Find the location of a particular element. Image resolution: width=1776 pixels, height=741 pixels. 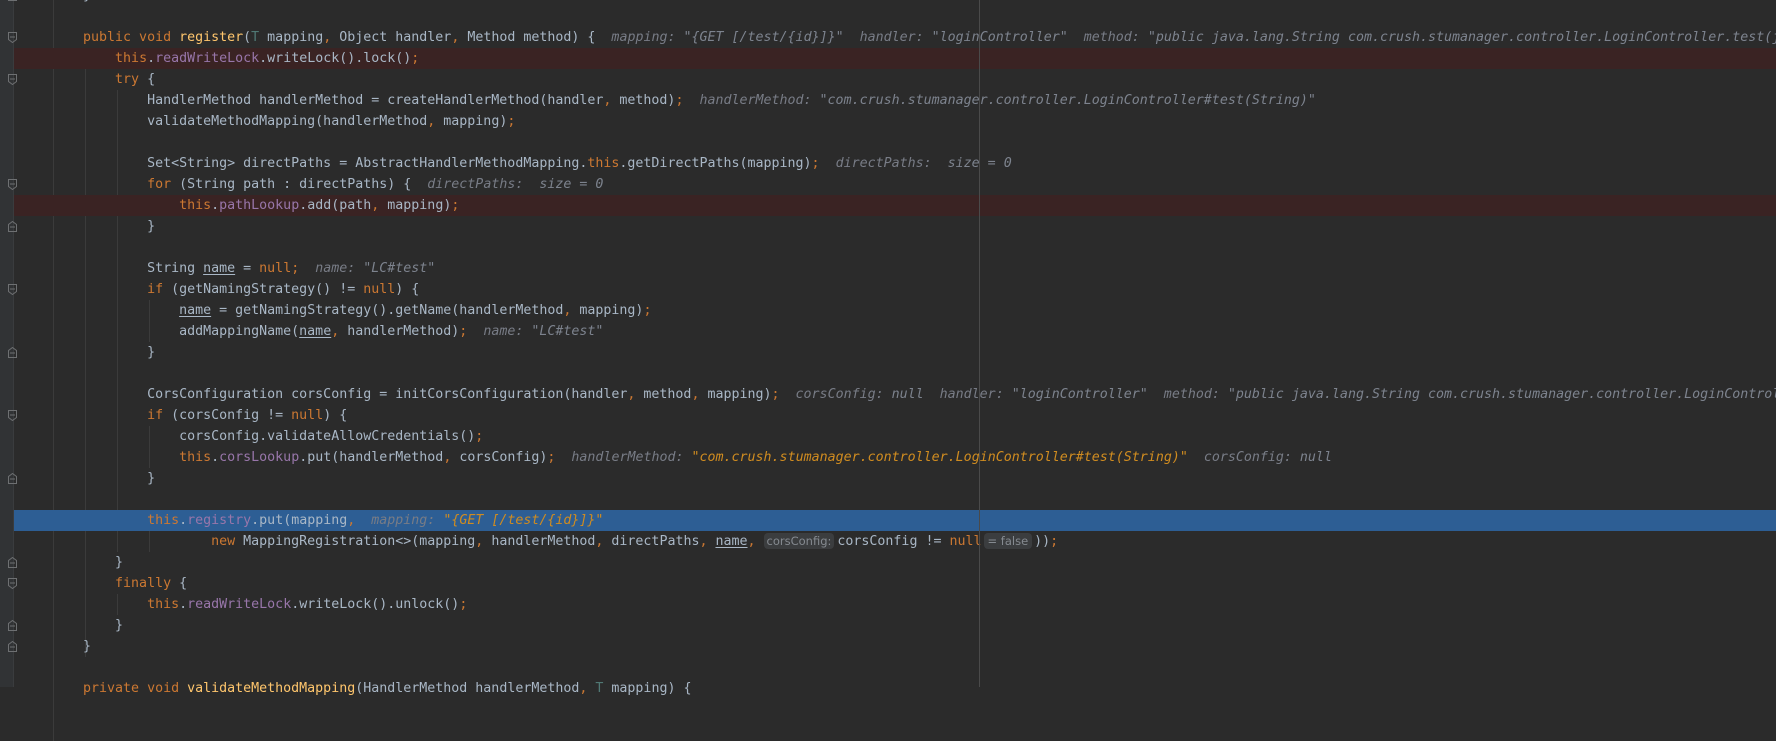

inline-hint-label: corsConfig: is located at coordinates (1243, 457).